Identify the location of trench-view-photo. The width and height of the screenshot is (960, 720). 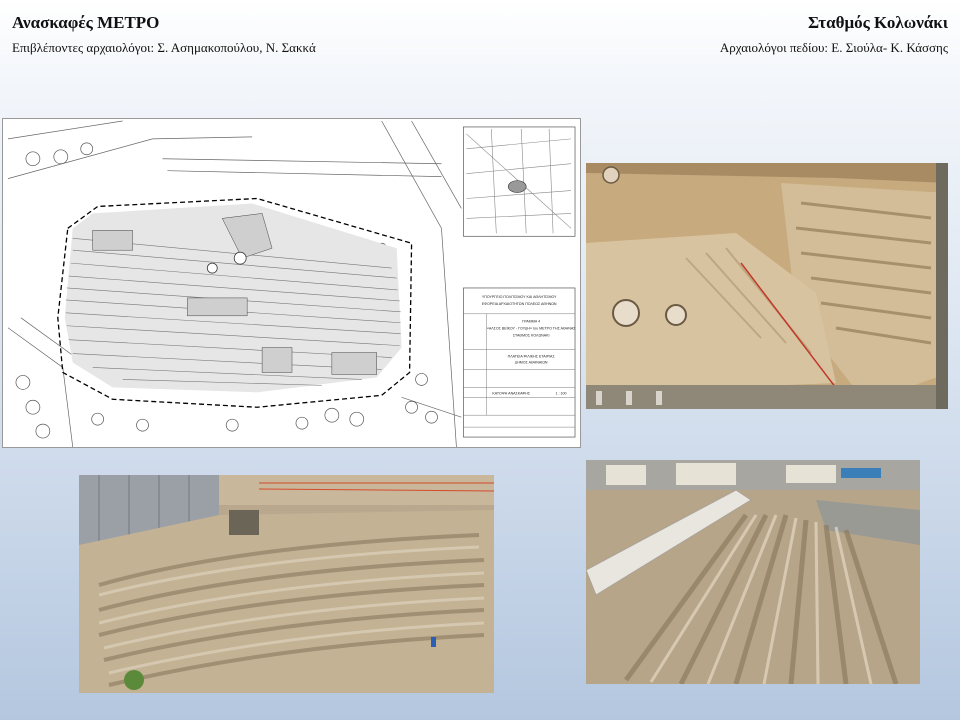
(286, 584).